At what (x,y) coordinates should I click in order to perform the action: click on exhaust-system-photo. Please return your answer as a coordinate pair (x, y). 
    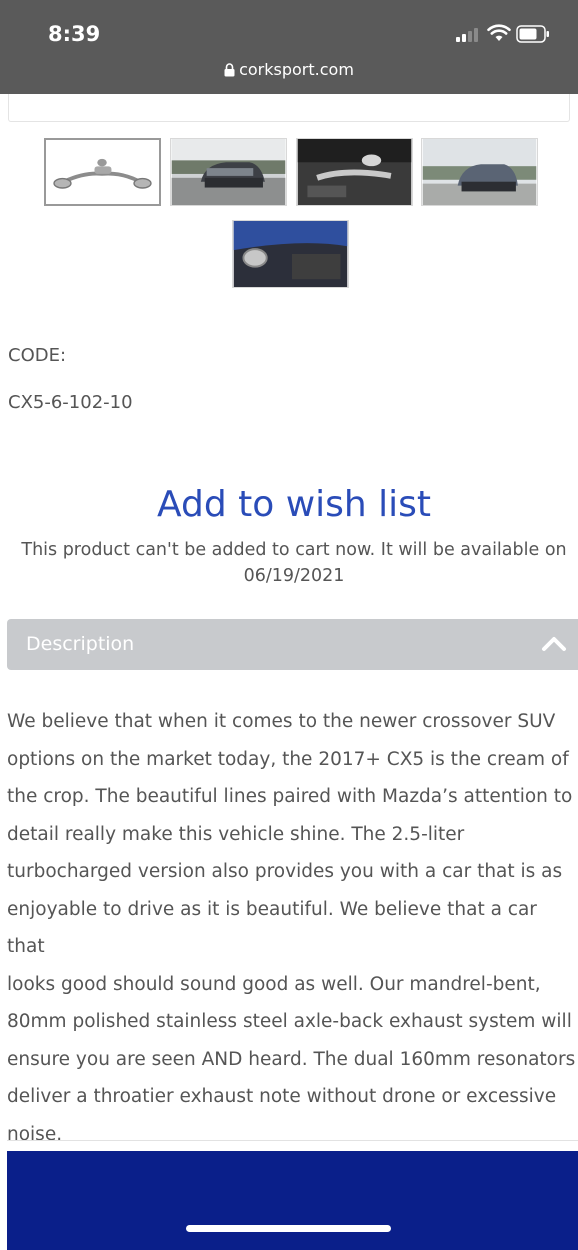
    Looking at the image, I should click on (102, 172).